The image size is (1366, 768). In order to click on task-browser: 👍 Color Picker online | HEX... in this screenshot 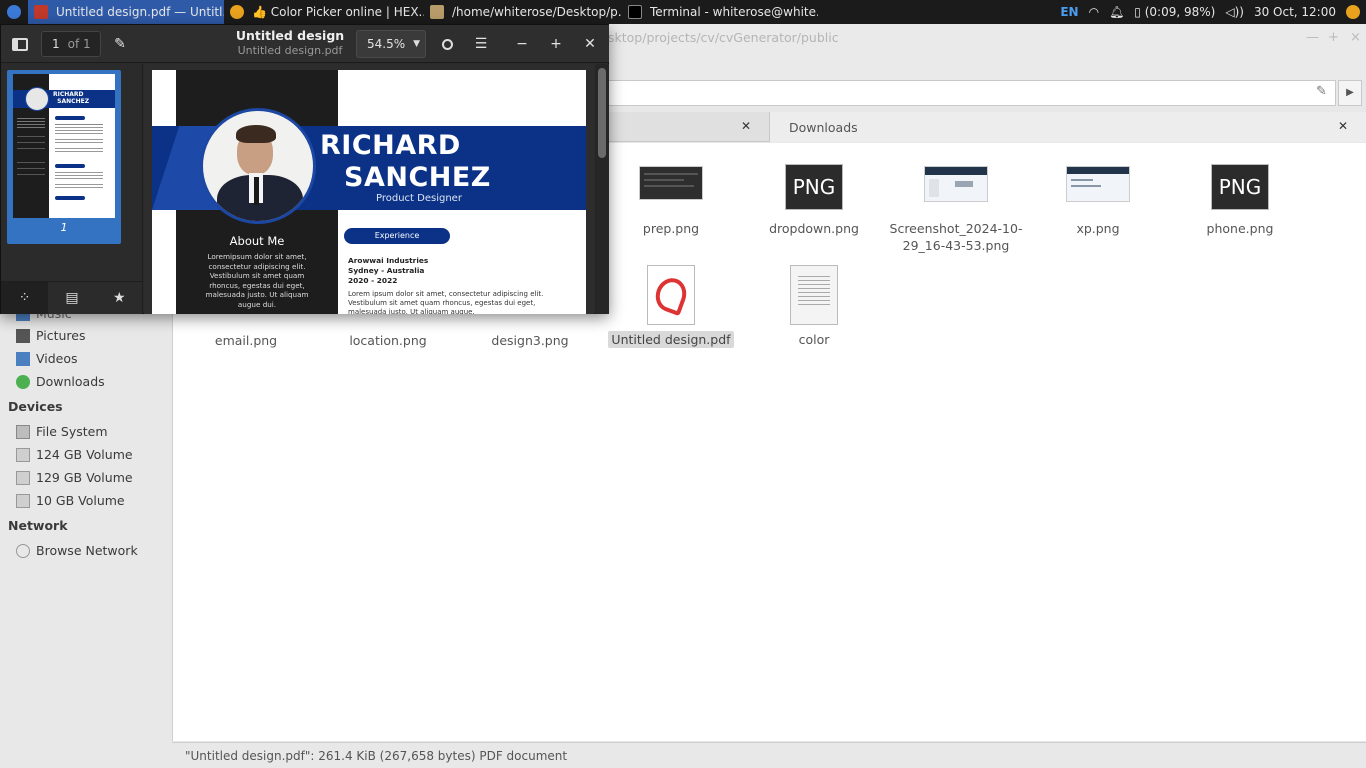, I will do `click(324, 12)`.